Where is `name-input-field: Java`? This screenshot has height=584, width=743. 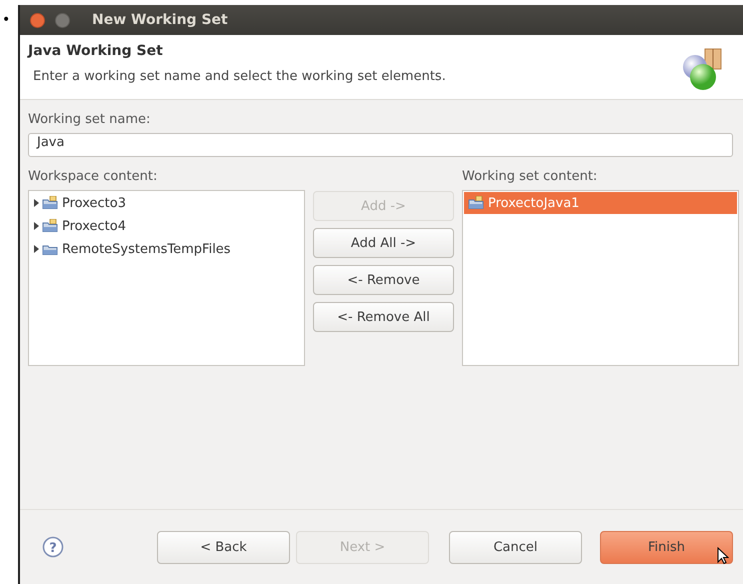
name-input-field: Java is located at coordinates (380, 145).